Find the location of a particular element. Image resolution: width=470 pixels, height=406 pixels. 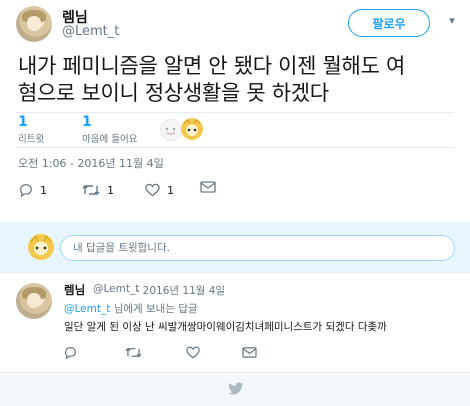

reply-count: 1 is located at coordinates (43, 190).